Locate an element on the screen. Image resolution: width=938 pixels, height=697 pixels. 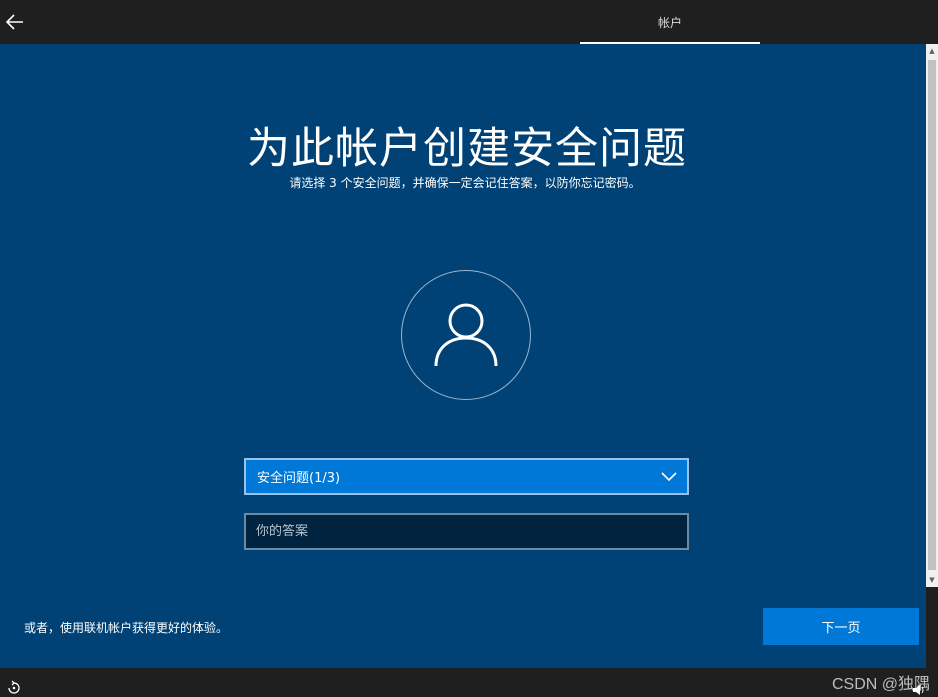
answer-field is located at coordinates (466, 531).